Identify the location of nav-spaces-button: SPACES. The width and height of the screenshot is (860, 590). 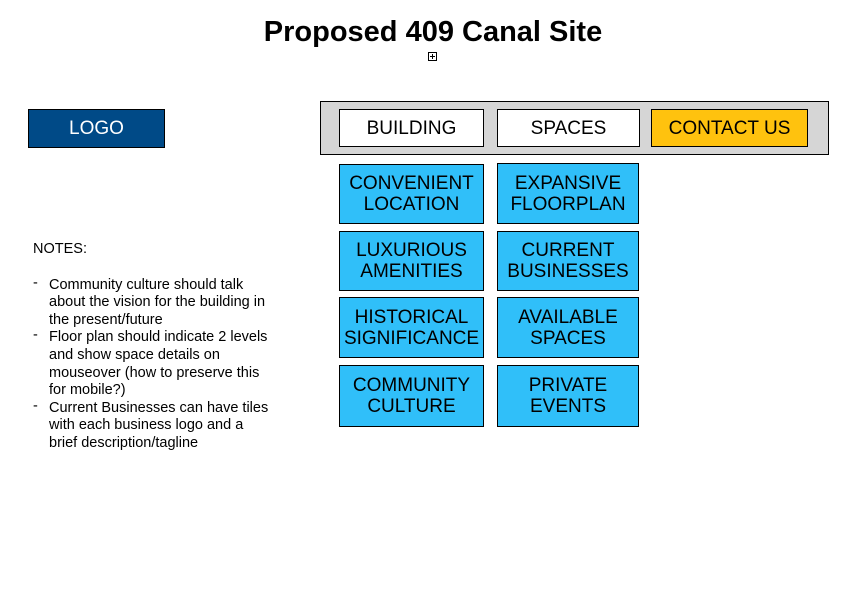
(568, 128).